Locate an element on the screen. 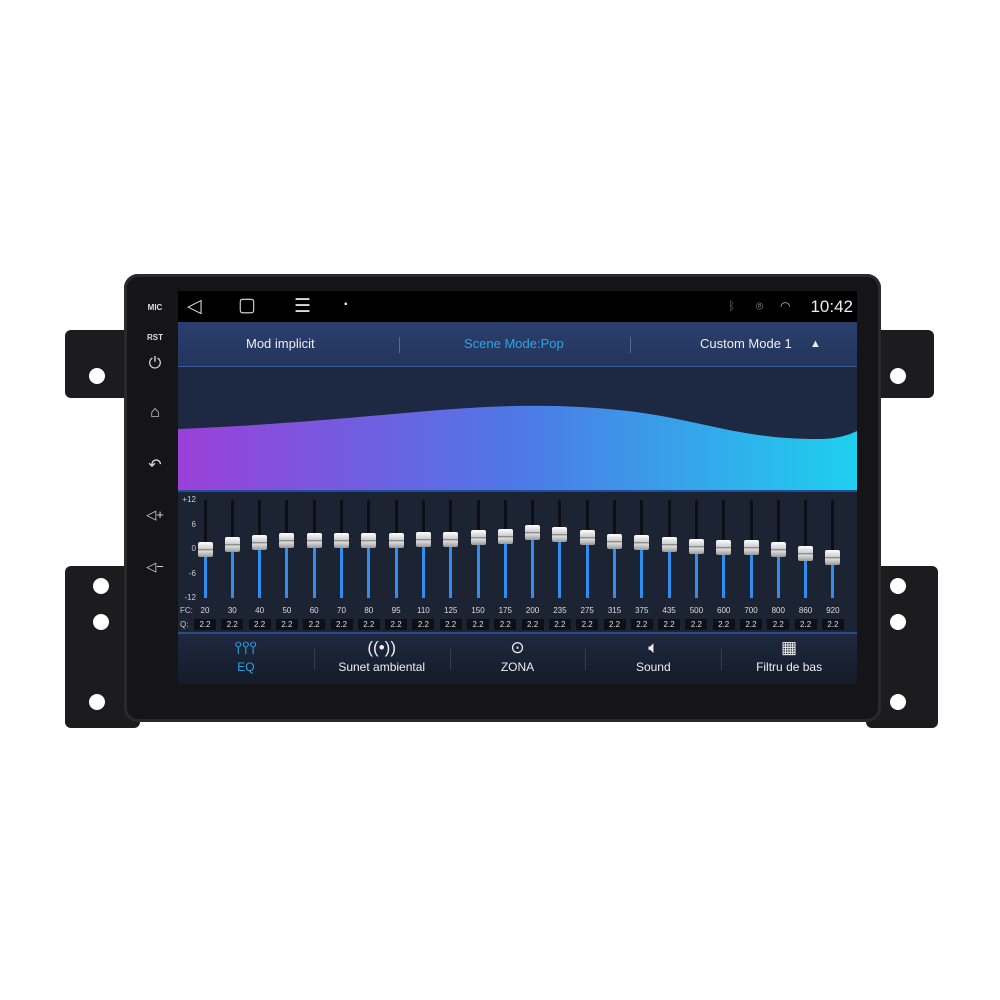  tab-label: Sound is located at coordinates (653, 667).